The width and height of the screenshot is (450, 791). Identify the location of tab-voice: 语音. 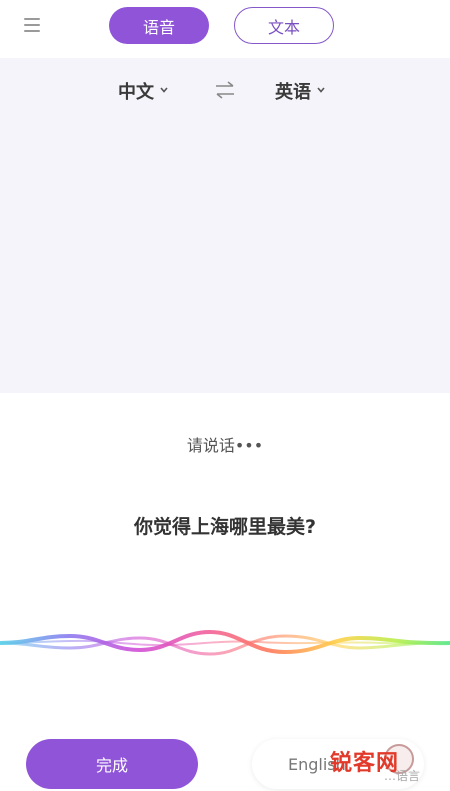
(159, 25).